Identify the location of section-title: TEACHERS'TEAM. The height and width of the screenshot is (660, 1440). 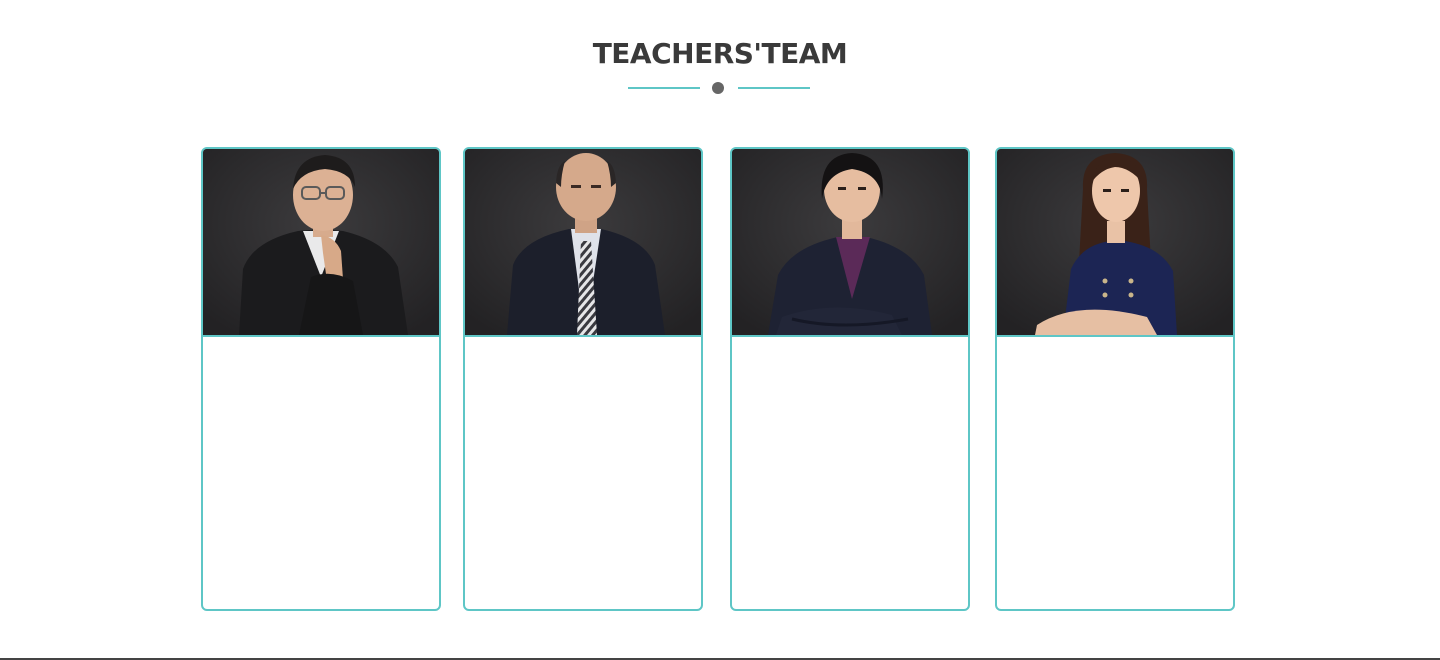
(720, 53).